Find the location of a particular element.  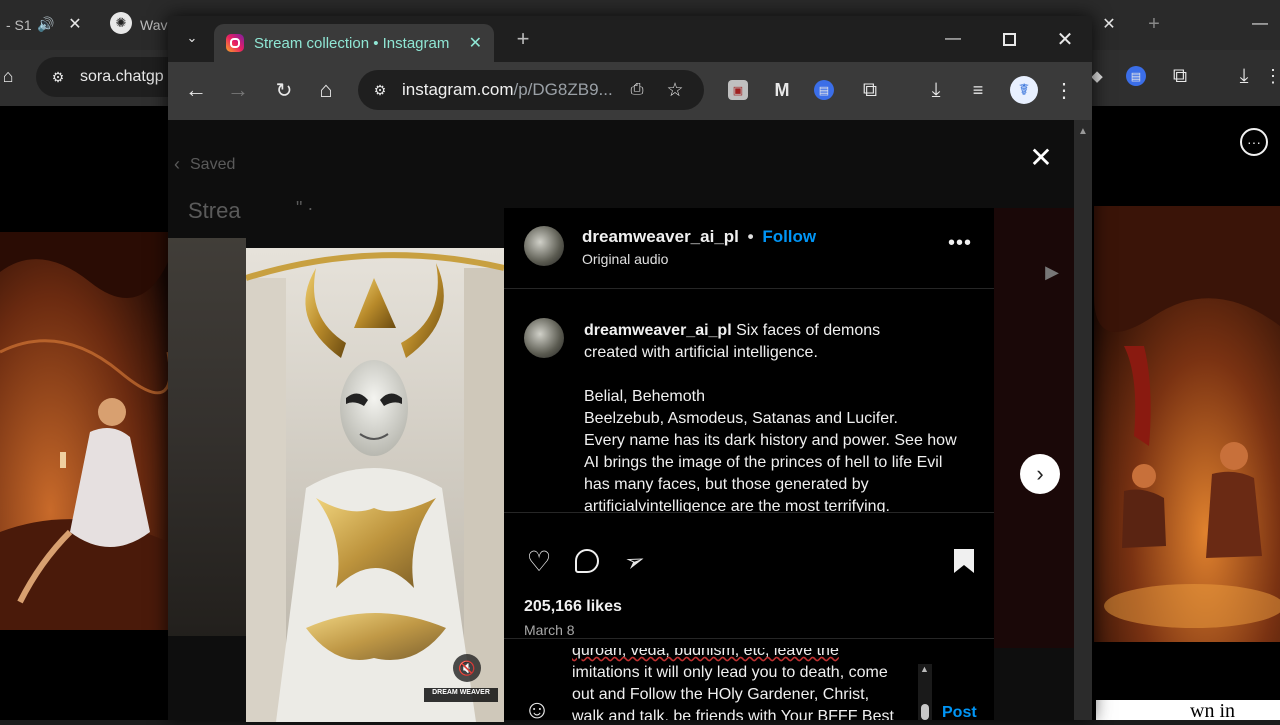

like-heart-icon: ♡ is located at coordinates (539, 561).